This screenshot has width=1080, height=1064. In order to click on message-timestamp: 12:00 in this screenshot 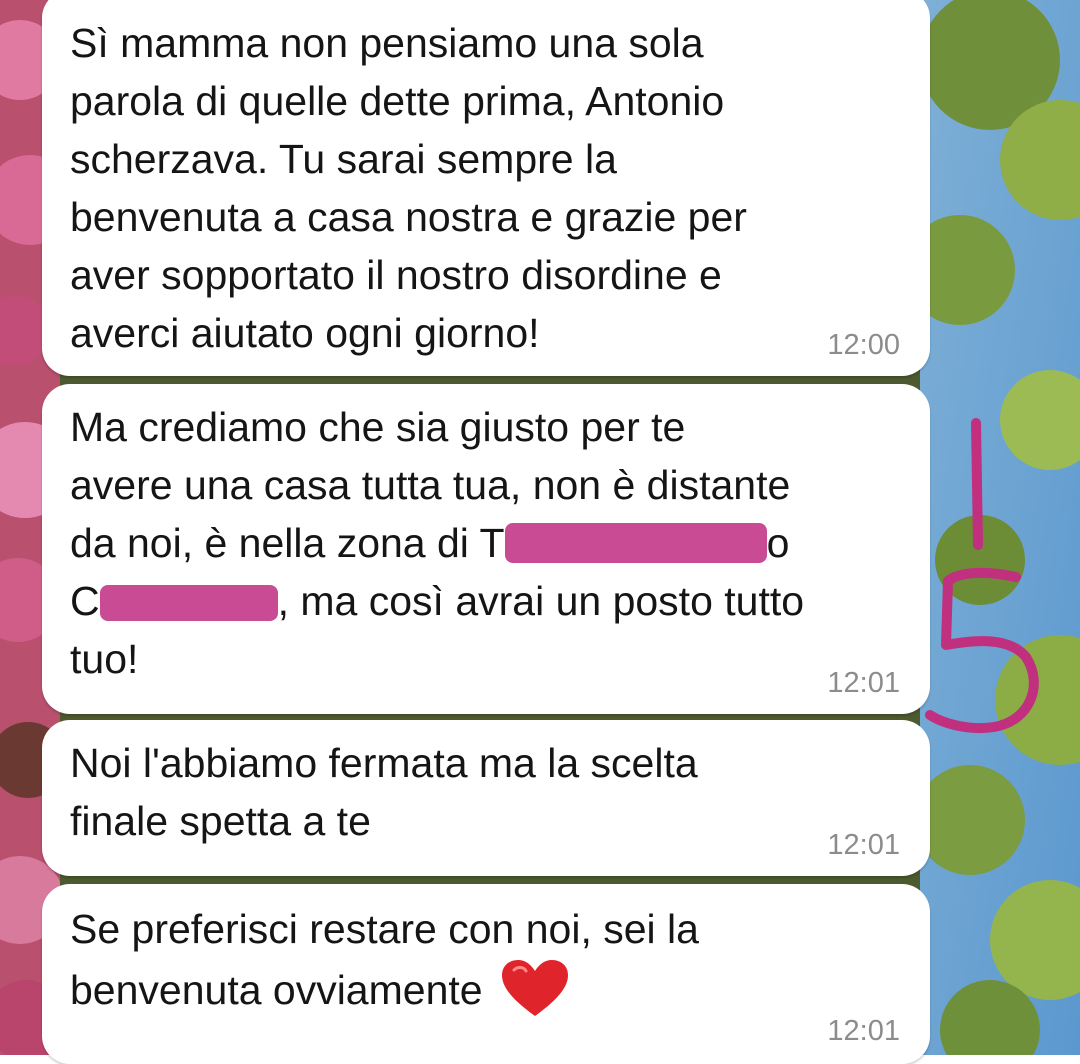, I will do `click(863, 345)`.